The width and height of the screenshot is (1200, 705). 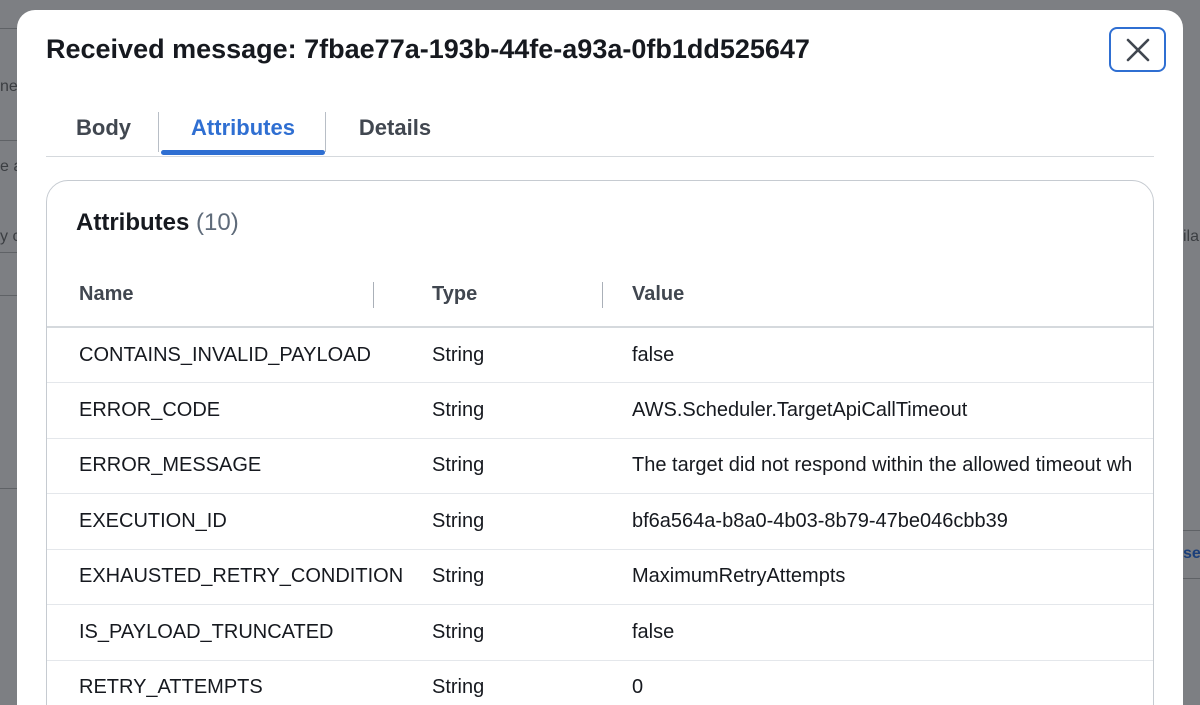 I want to click on close-button, so click(x=1137, y=49).